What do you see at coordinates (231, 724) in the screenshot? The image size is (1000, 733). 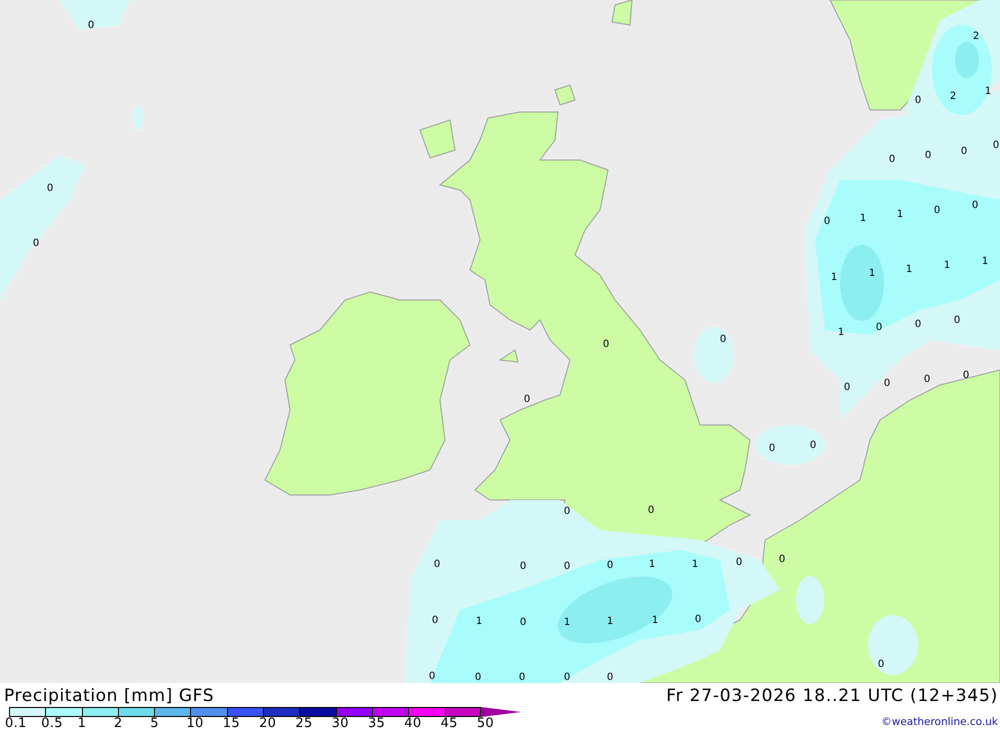 I see `scale-label: 15` at bounding box center [231, 724].